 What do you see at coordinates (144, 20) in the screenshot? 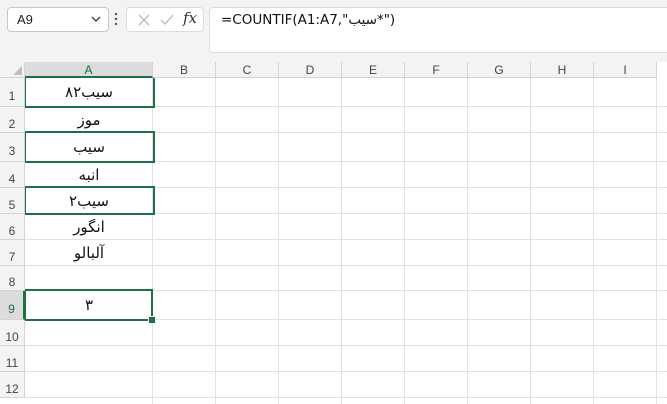
I see `cancel-icon` at bounding box center [144, 20].